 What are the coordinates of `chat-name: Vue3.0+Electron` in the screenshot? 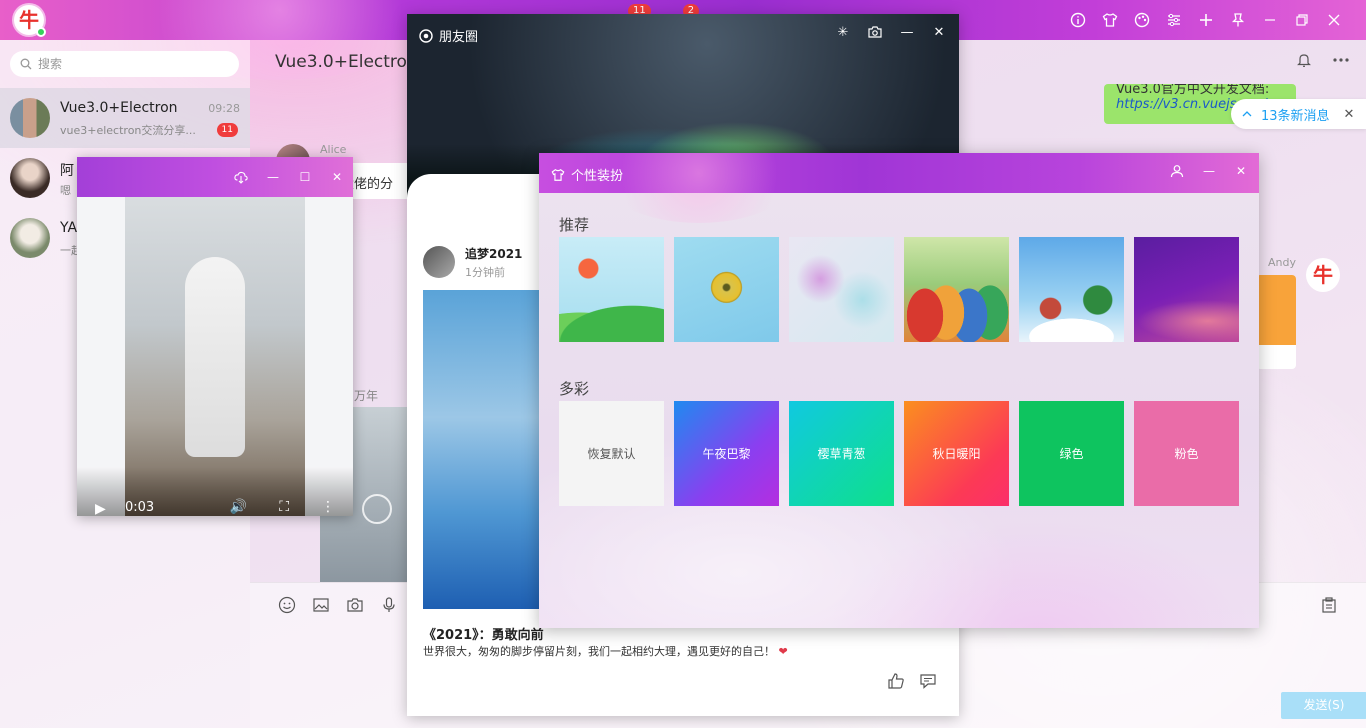 It's located at (119, 108).